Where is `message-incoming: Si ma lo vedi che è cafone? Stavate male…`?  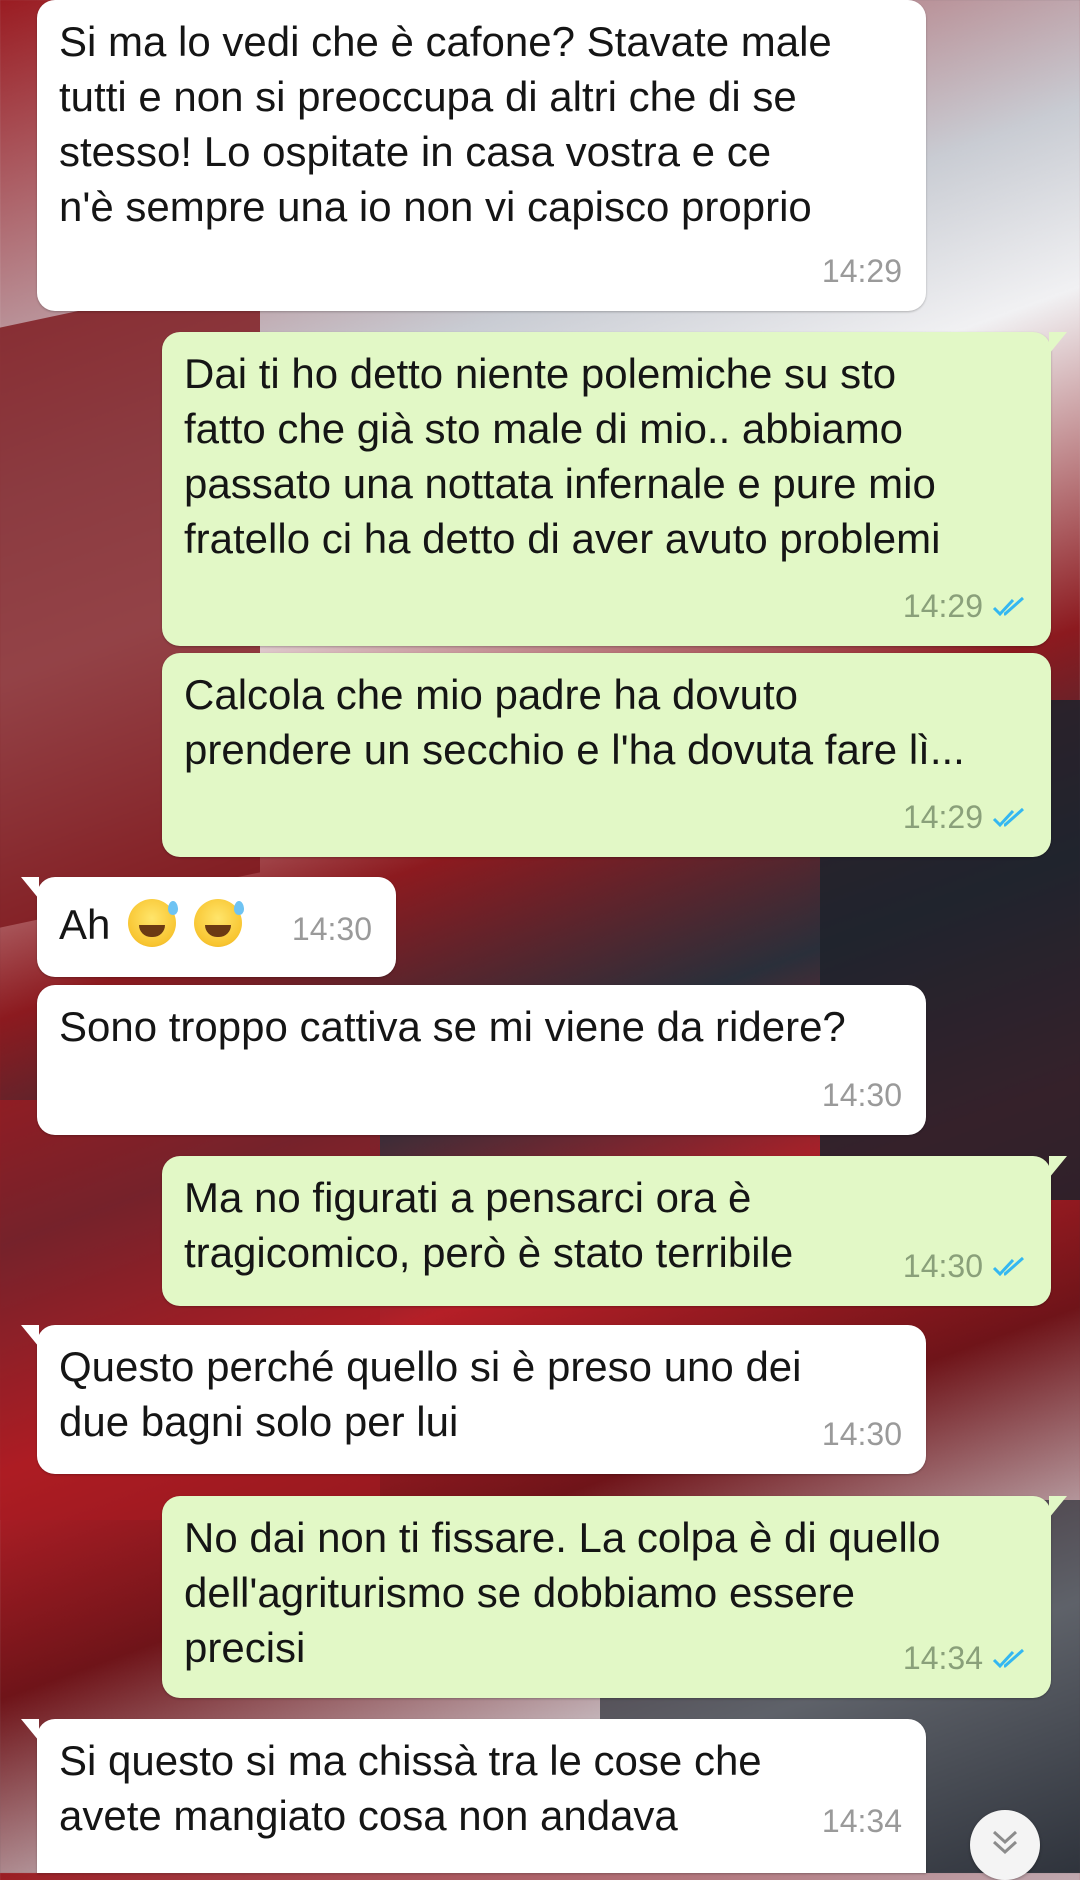 message-incoming: Si ma lo vedi che è cafone? Stavate male… is located at coordinates (481, 155).